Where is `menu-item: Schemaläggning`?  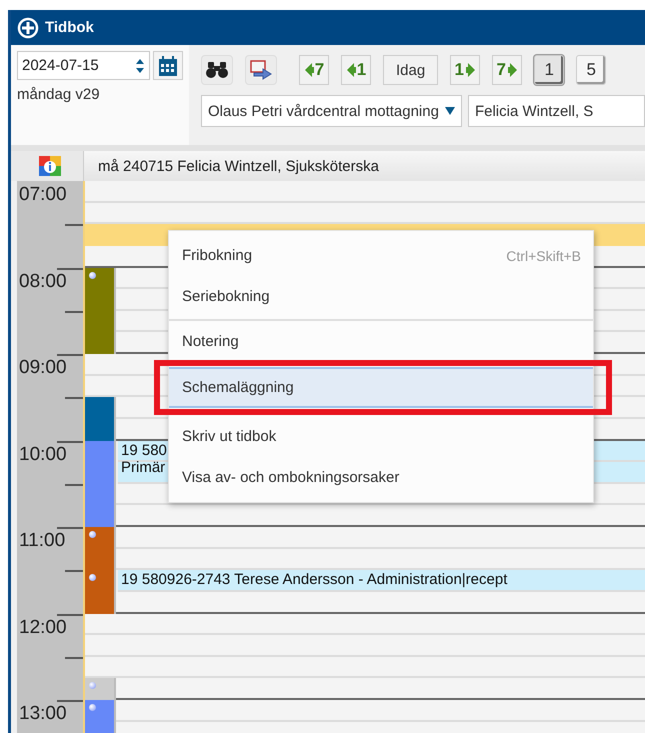
menu-item: Schemaläggning is located at coordinates (381, 387).